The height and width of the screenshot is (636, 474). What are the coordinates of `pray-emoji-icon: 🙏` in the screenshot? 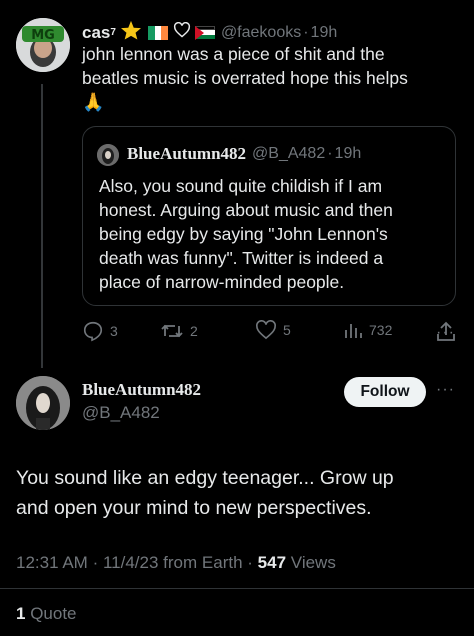 It's located at (93, 102).